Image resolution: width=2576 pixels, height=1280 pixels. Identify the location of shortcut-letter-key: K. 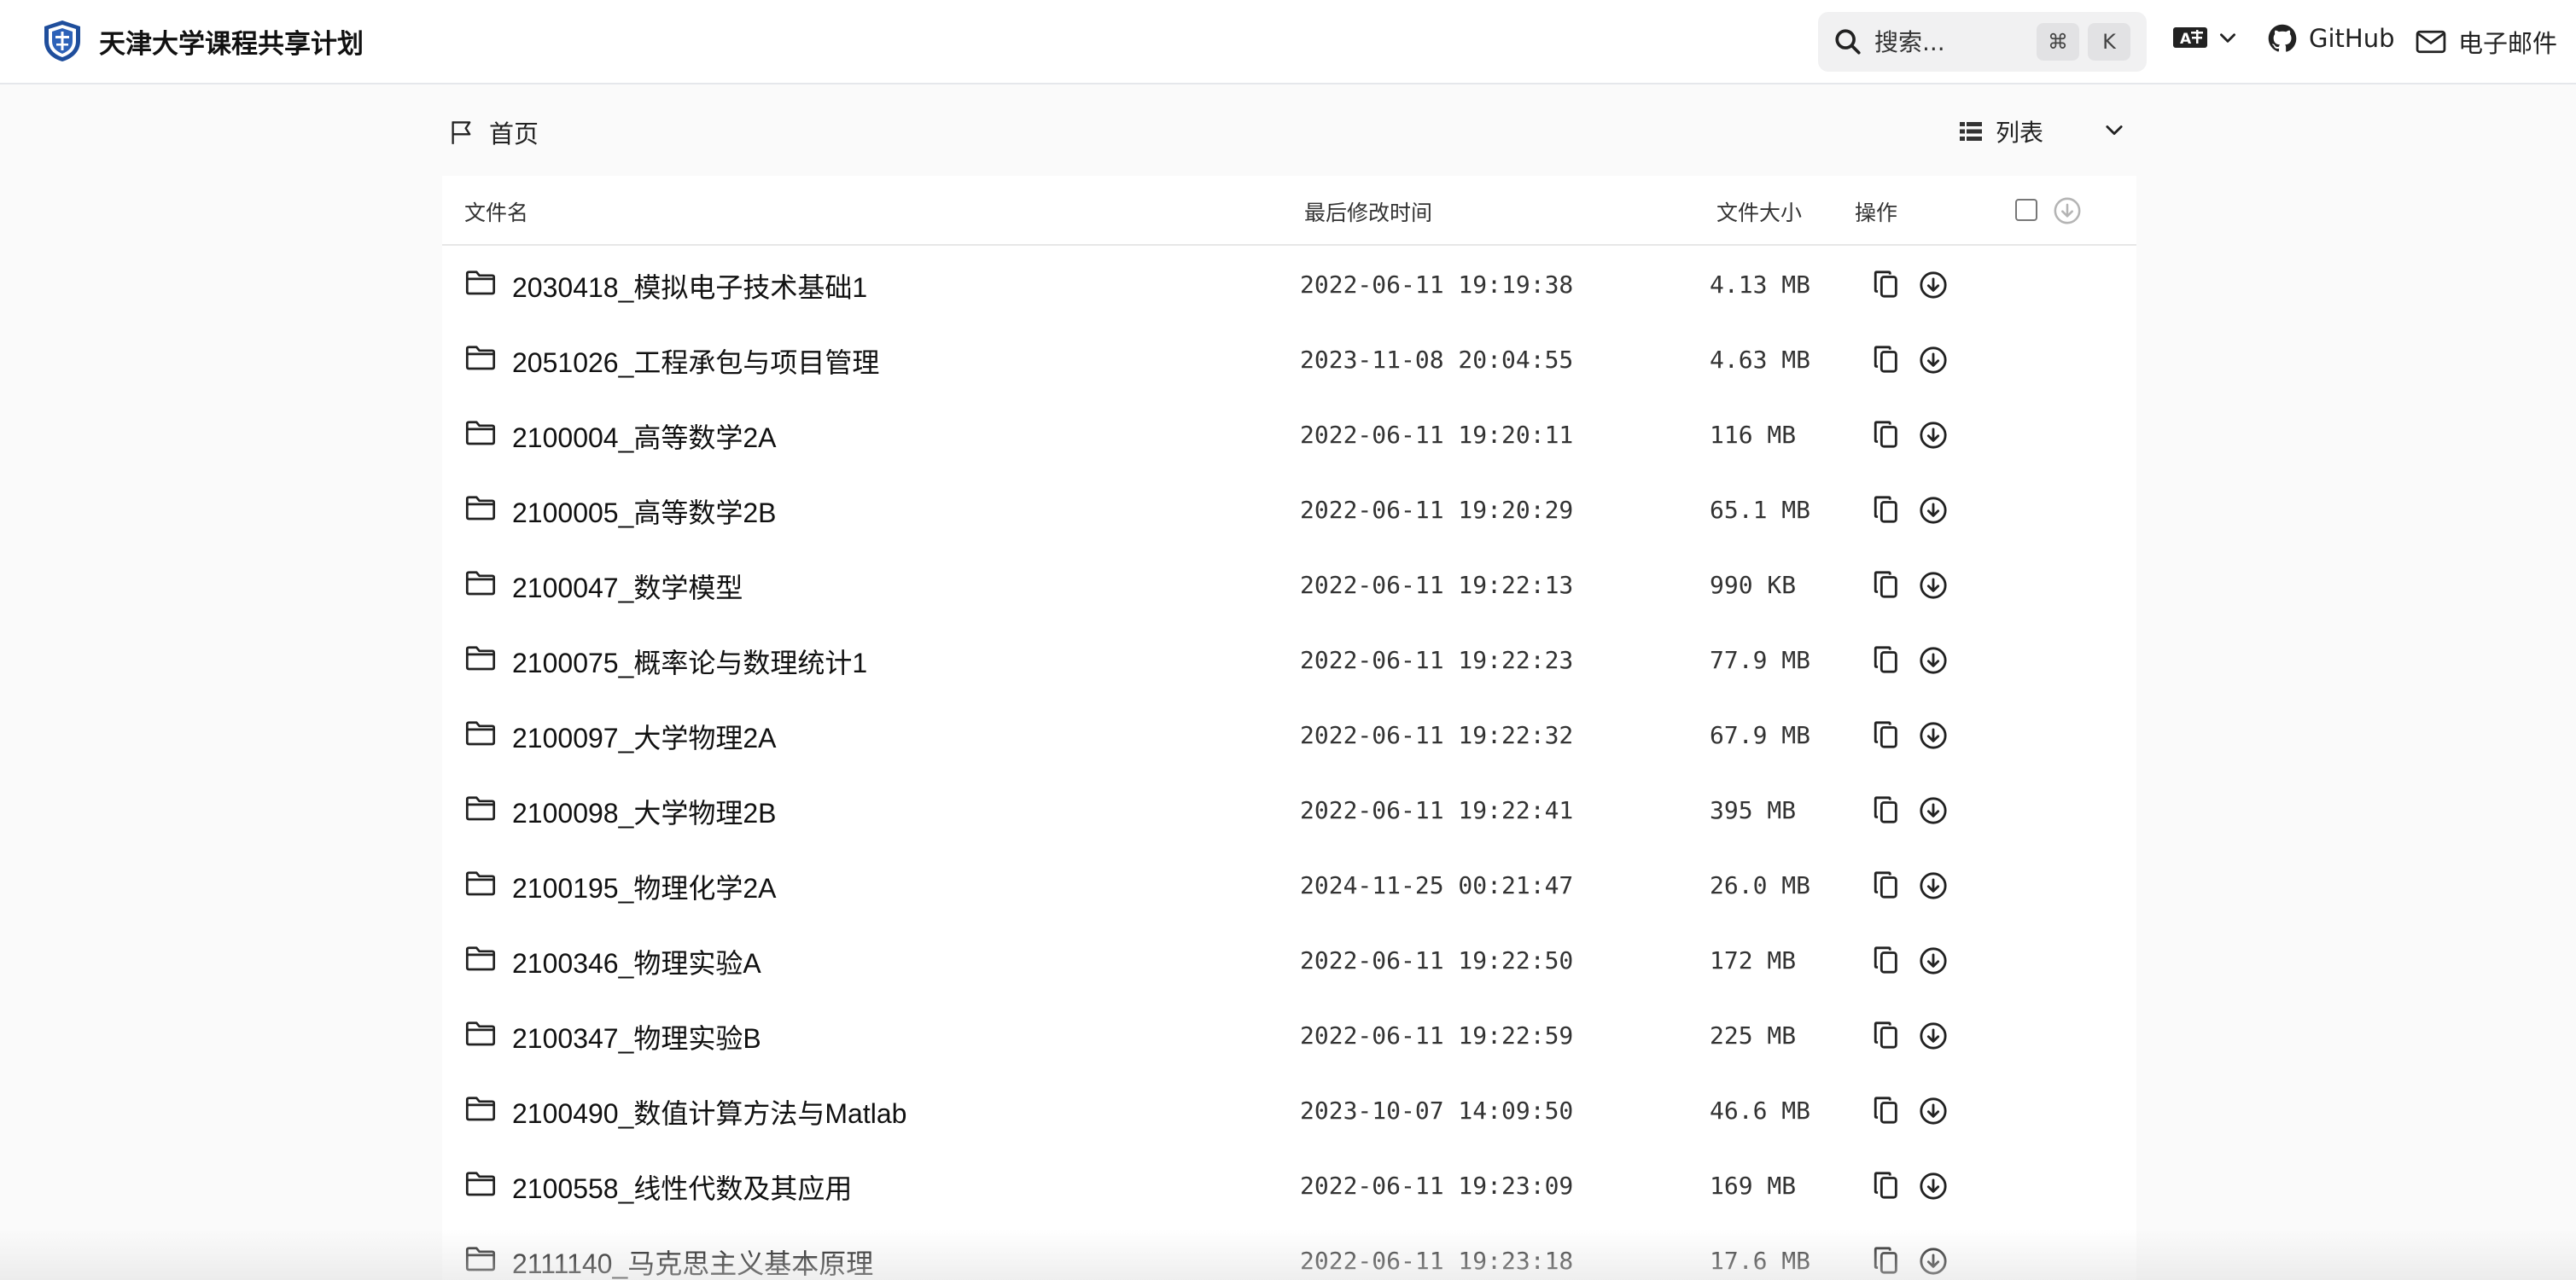
(2109, 42).